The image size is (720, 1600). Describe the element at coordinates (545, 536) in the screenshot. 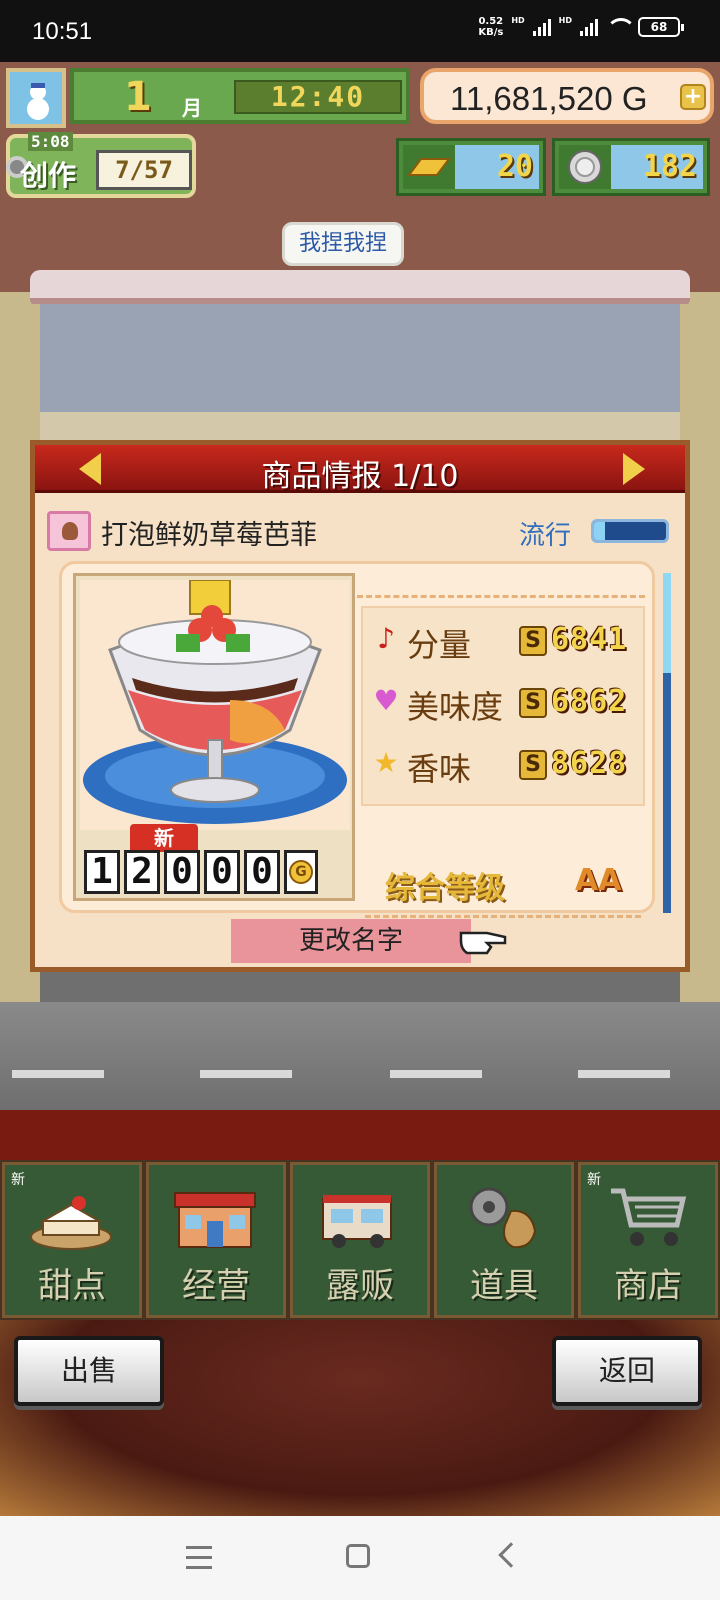

I see `trend-label: 流行` at that location.